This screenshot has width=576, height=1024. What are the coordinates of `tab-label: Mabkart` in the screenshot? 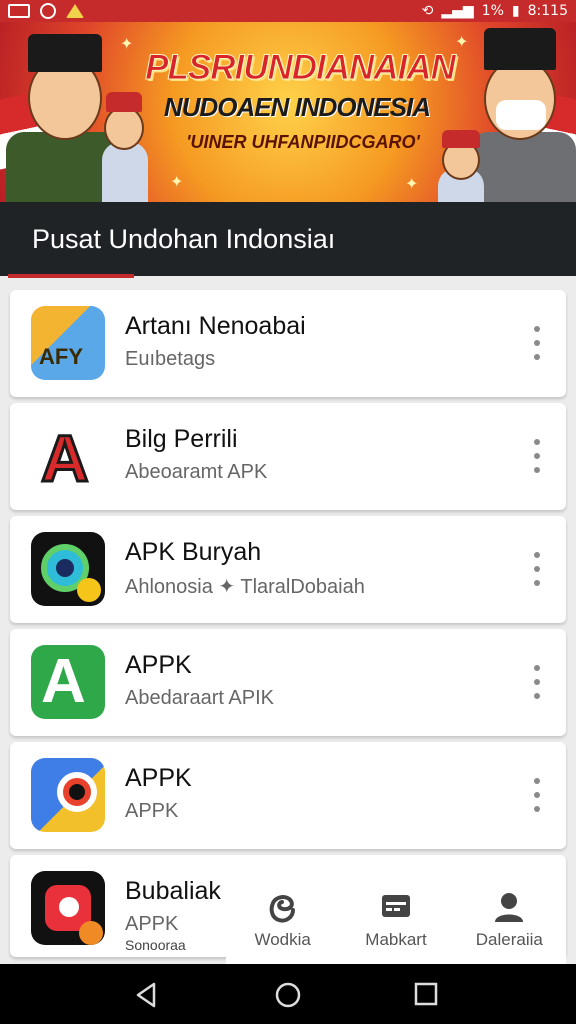 It's located at (396, 939).